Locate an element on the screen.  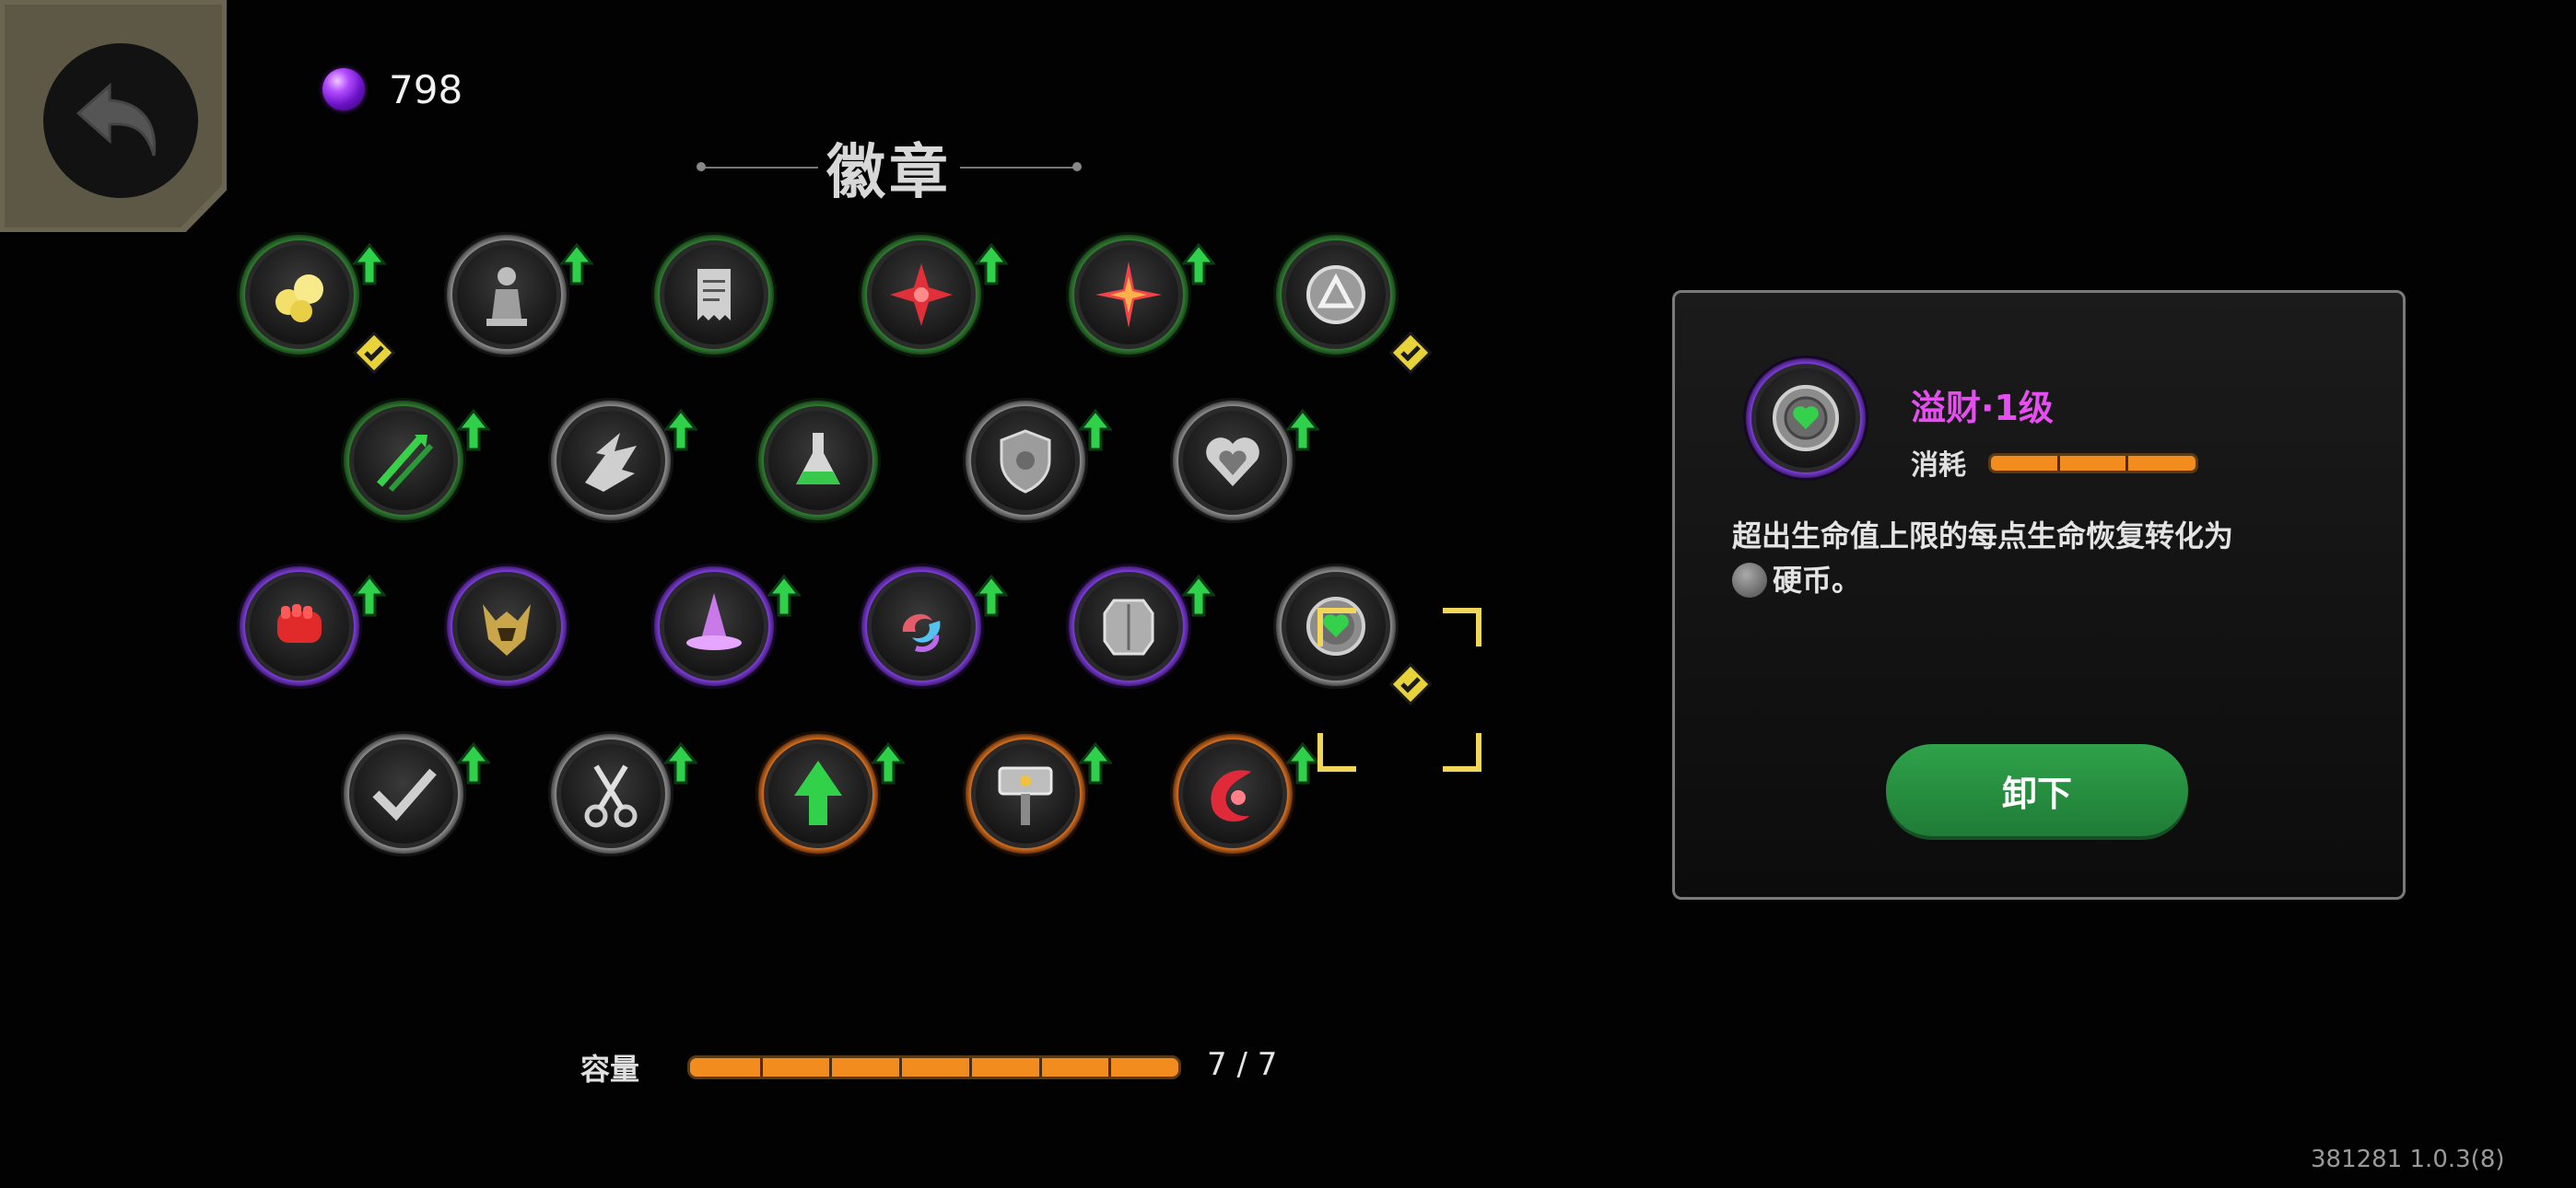
green-arrows-icon is located at coordinates (405, 464).